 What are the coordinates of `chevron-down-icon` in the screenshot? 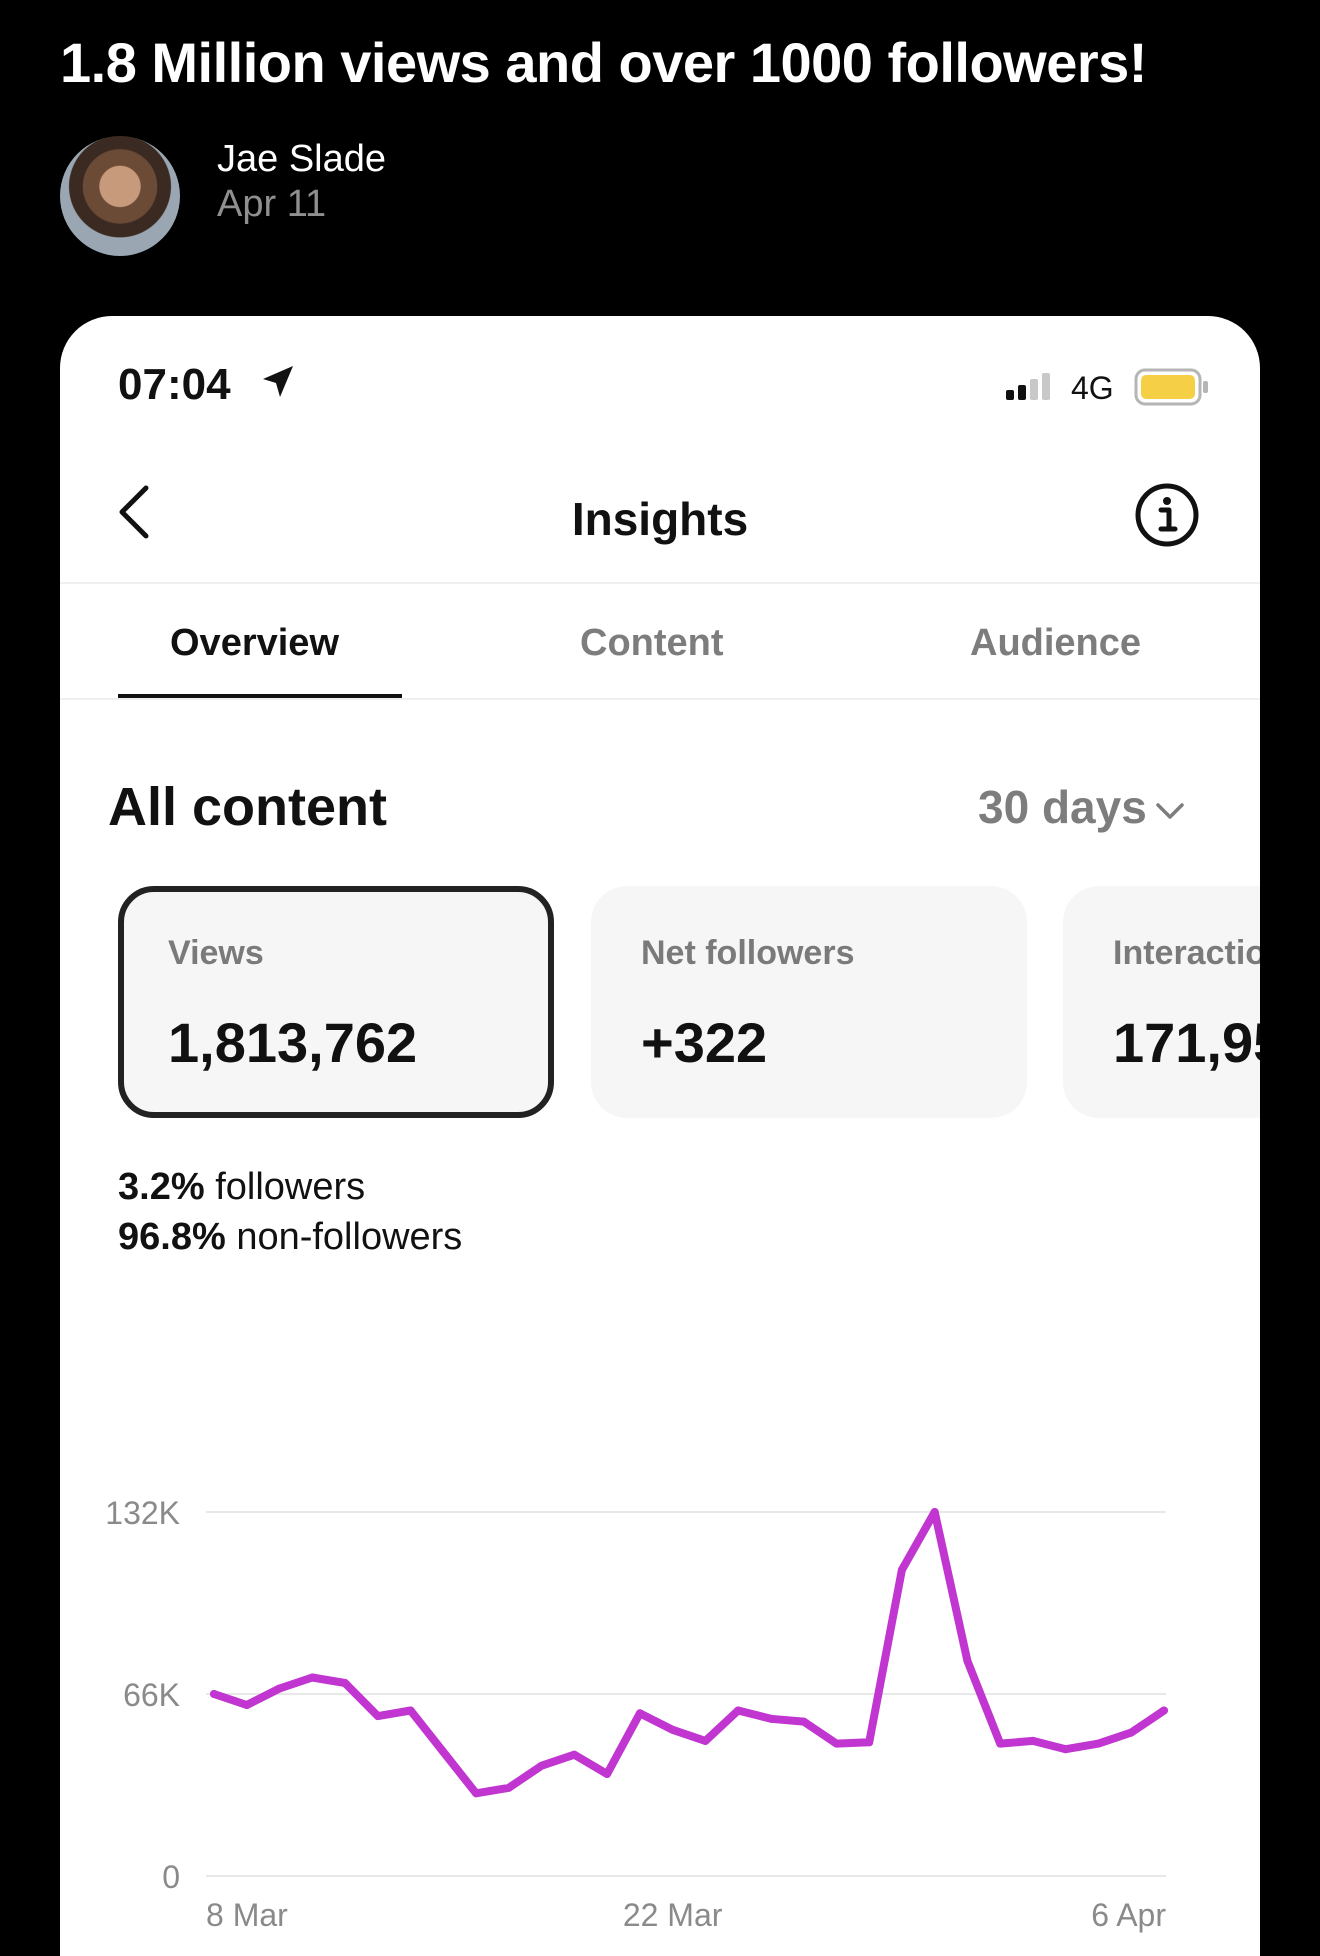 It's located at (1170, 811).